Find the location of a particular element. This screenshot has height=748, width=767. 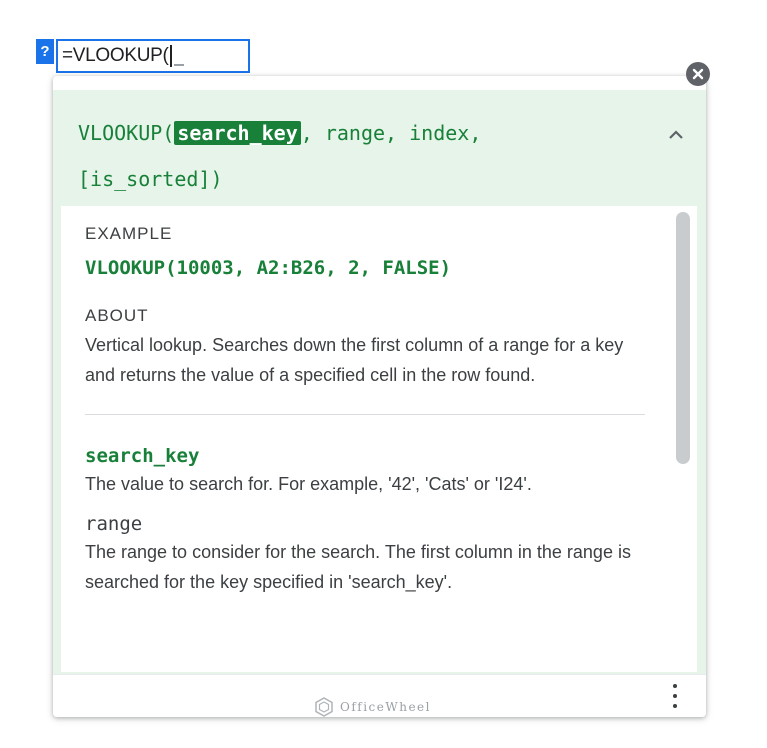

param-name-range: range is located at coordinates (114, 524).